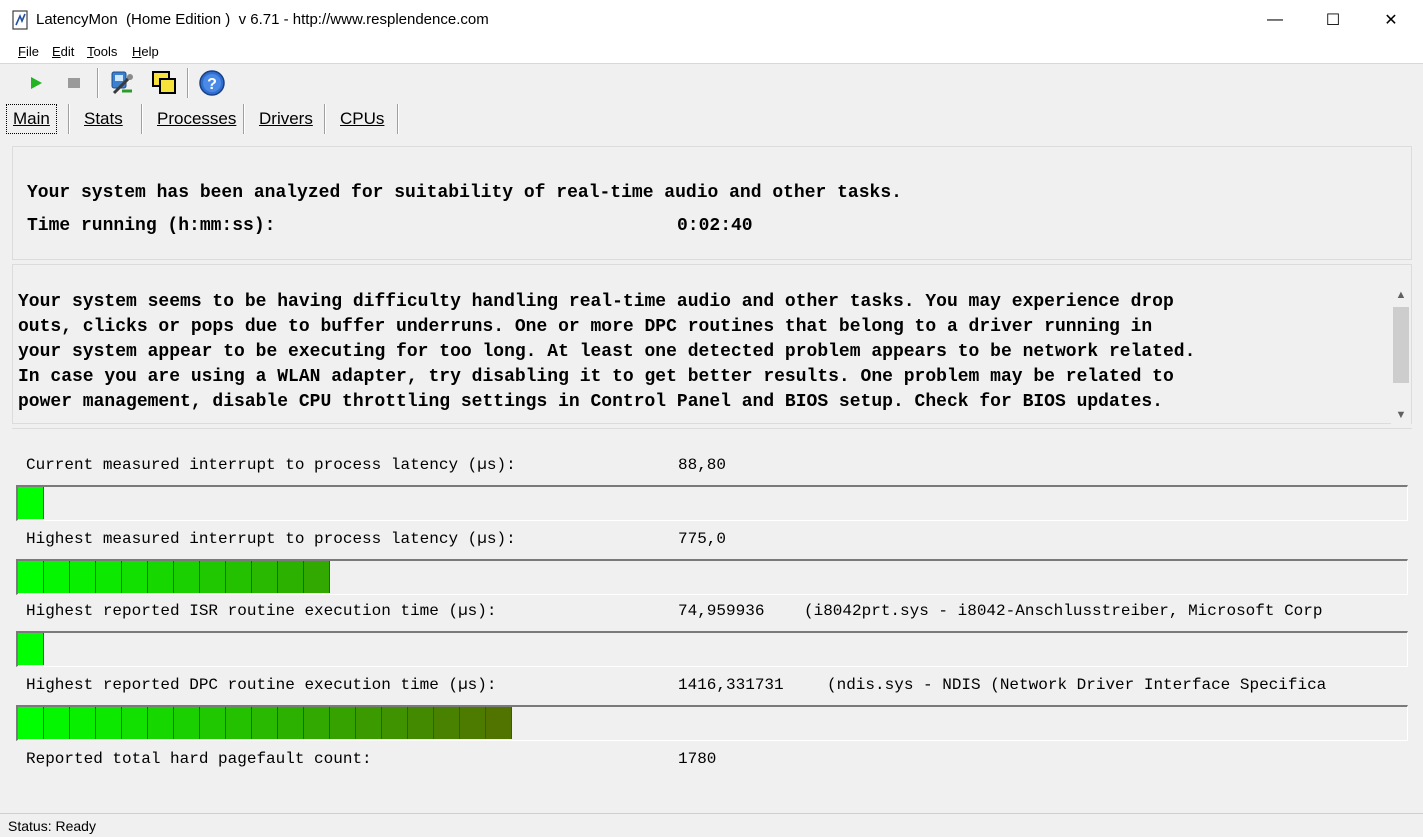 The image size is (1423, 837). I want to click on menu-tools: Tools, so click(102, 51).